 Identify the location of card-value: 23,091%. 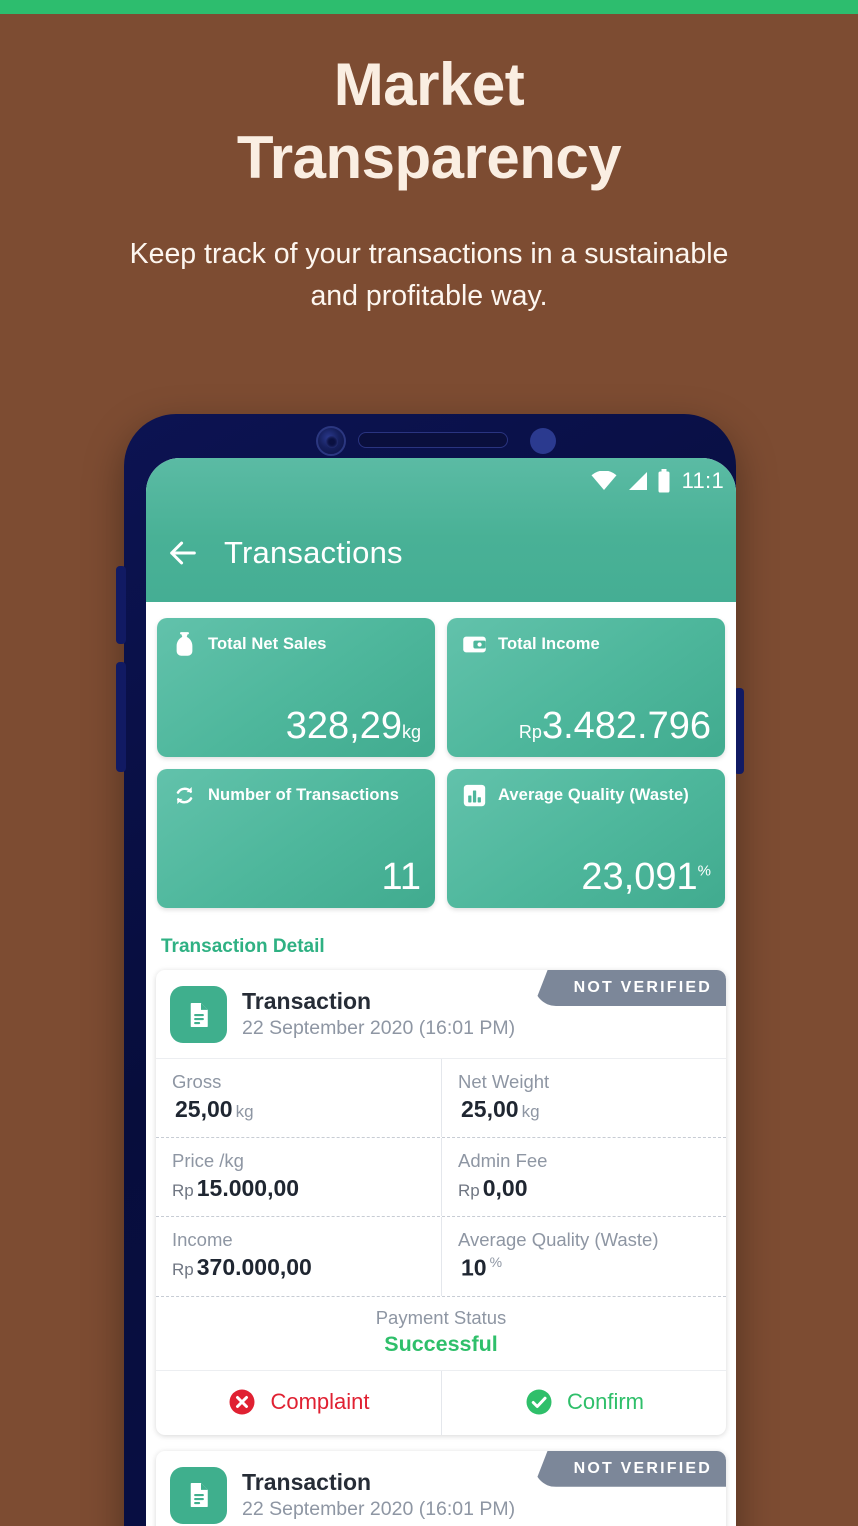
(586, 877).